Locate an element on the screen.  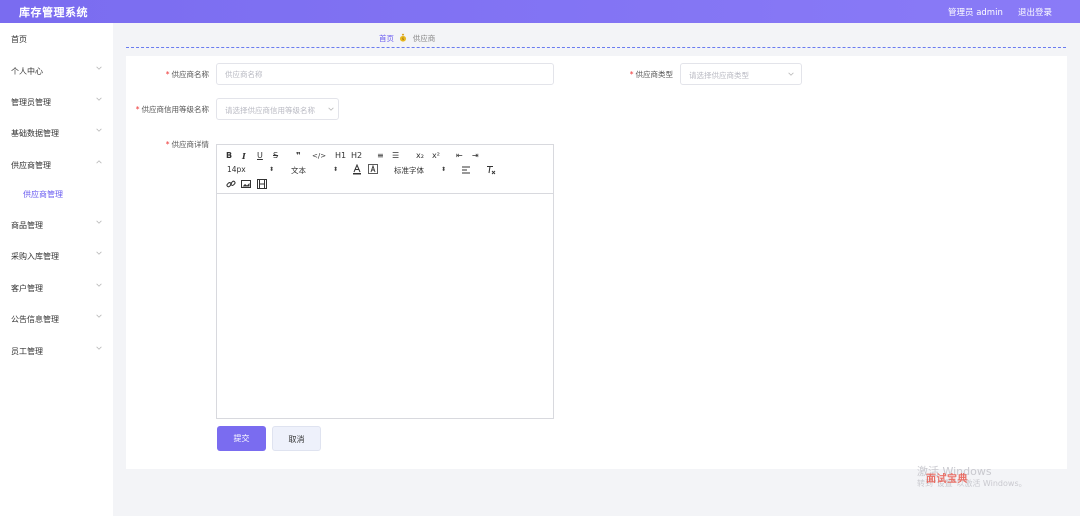
submit-button: 提交 is located at coordinates (241, 438).